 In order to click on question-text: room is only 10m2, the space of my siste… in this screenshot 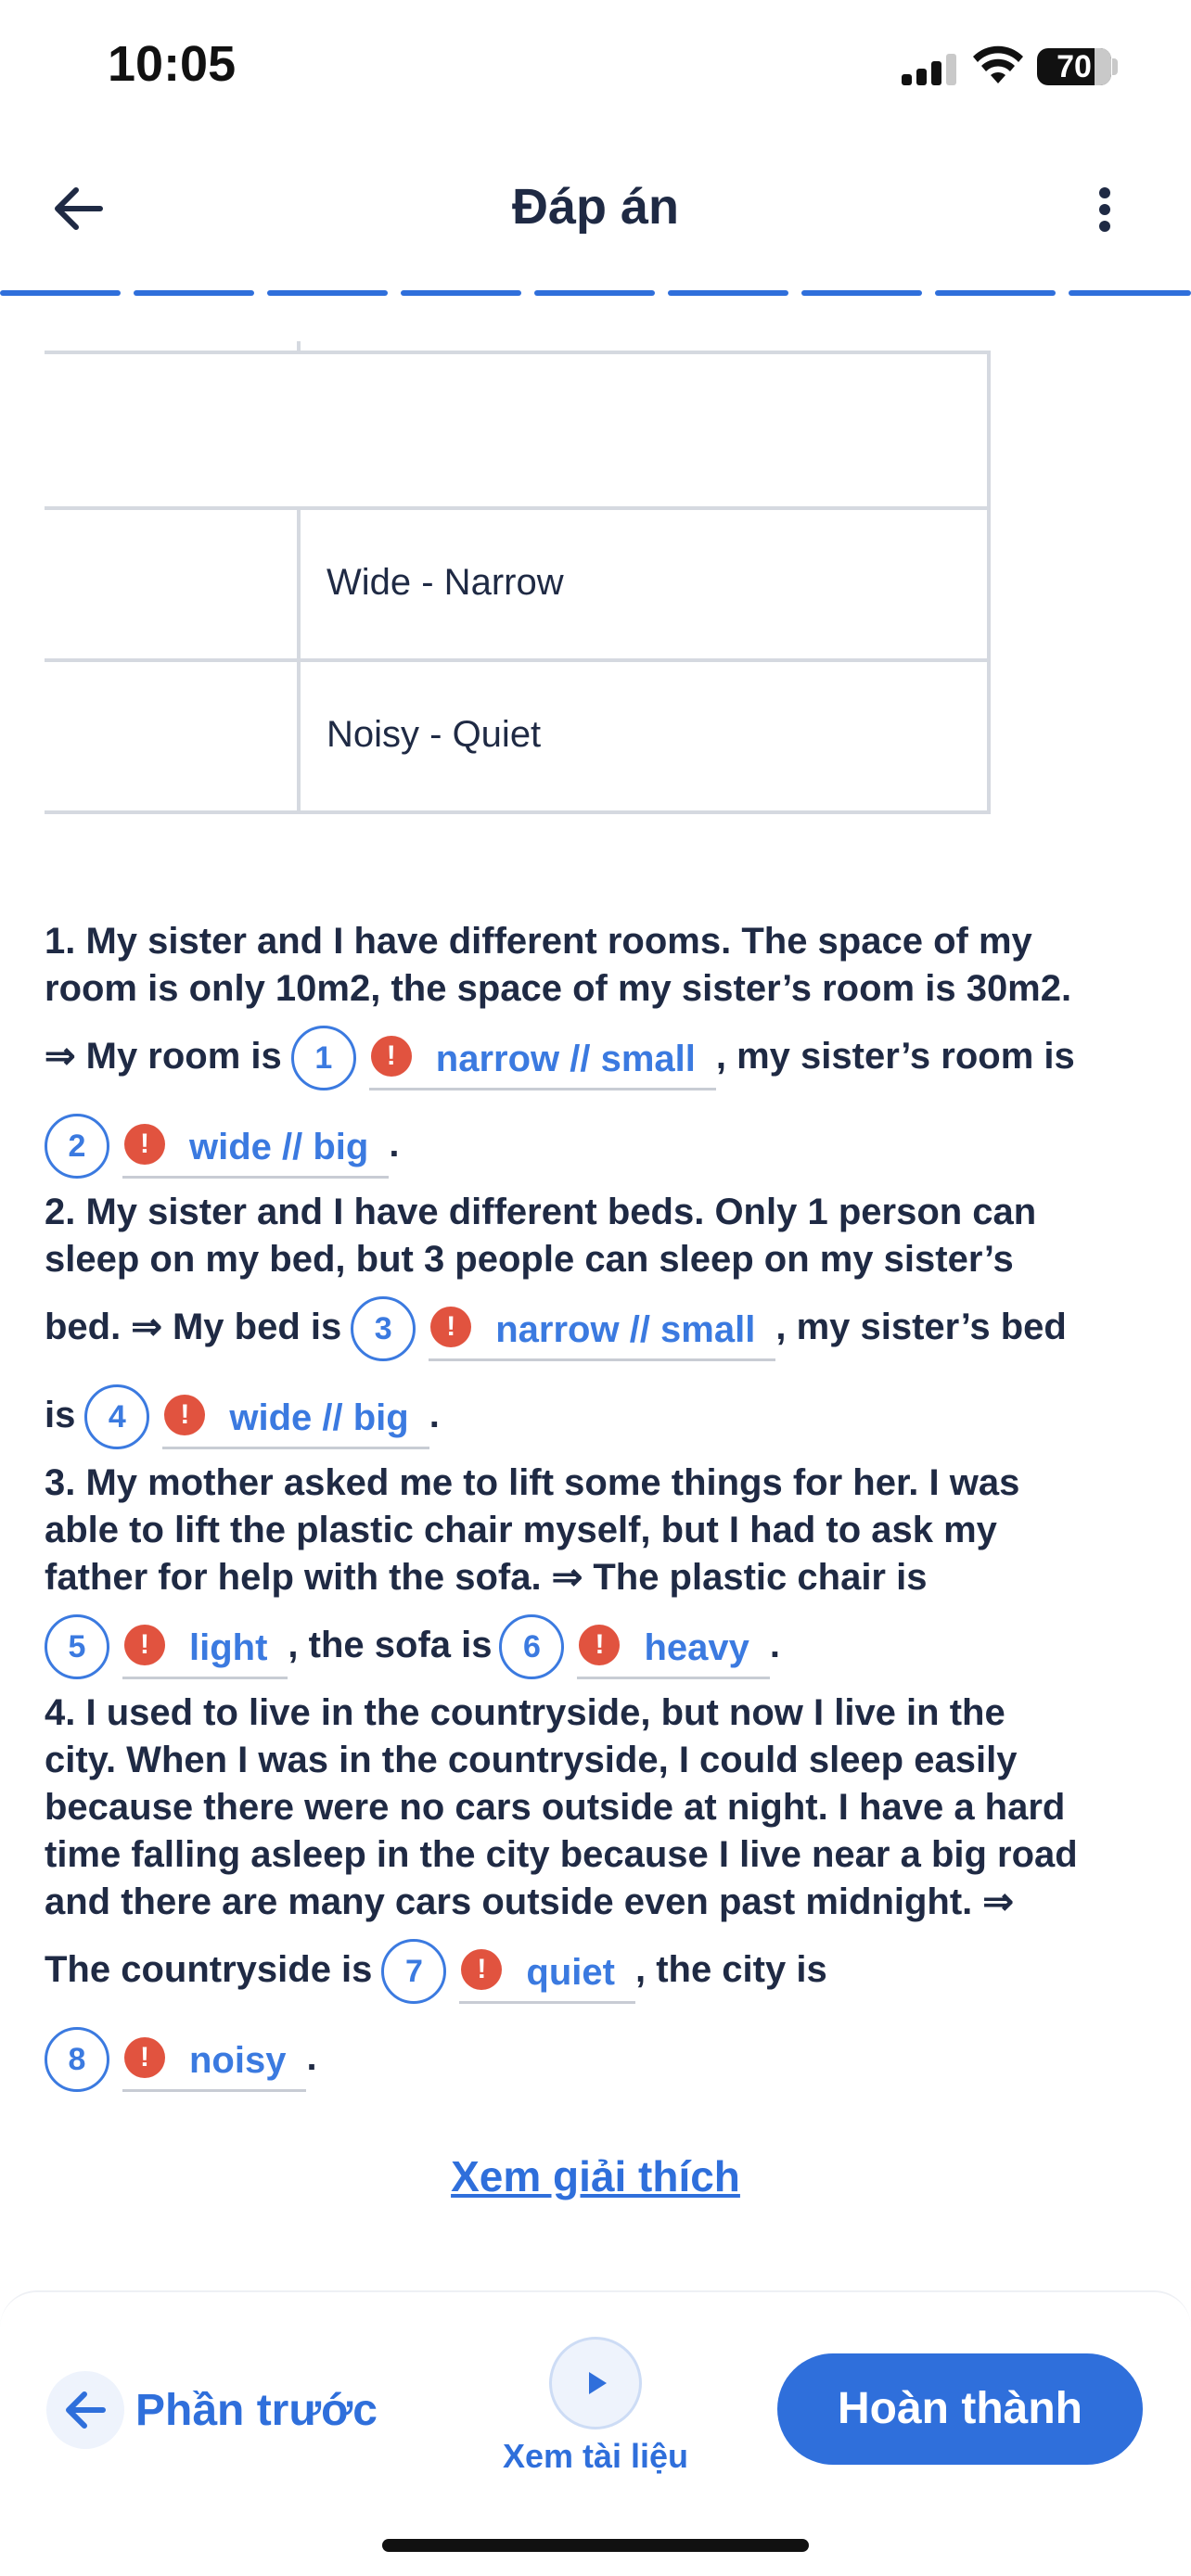, I will do `click(558, 989)`.